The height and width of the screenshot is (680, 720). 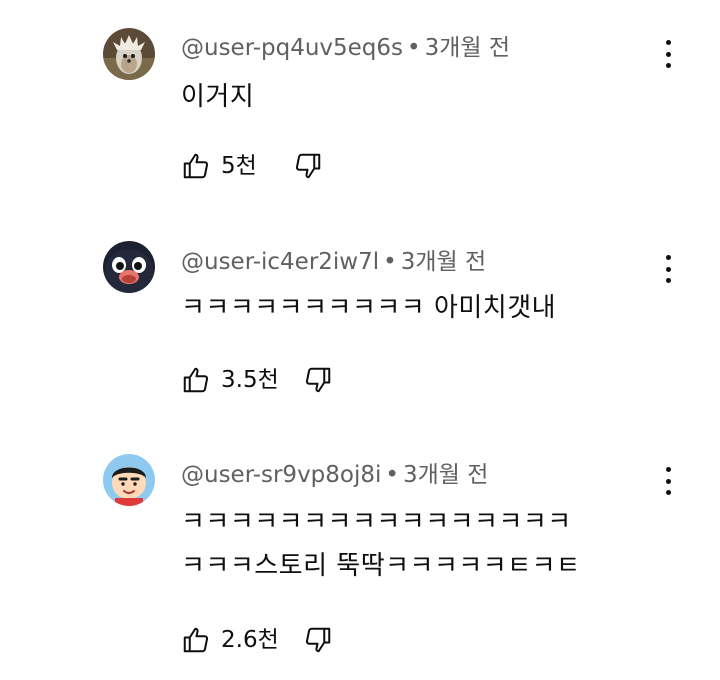 I want to click on comment-text: ㅋㅋㅋㅋㅋㅋㅋㅋㅋㅋ 아미치갯내, so click(x=369, y=308).